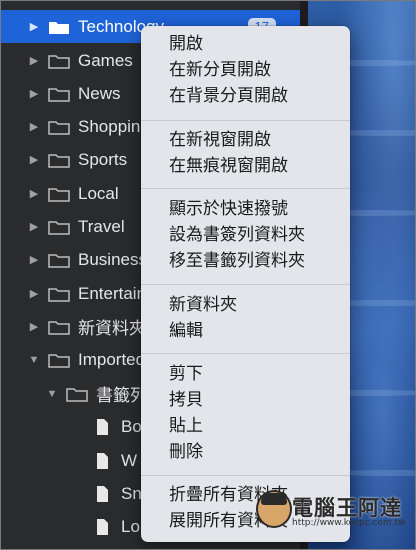 The width and height of the screenshot is (416, 550). Describe the element at coordinates (112, 359) in the screenshot. I see `sidebar-item-label: Imported` at that location.